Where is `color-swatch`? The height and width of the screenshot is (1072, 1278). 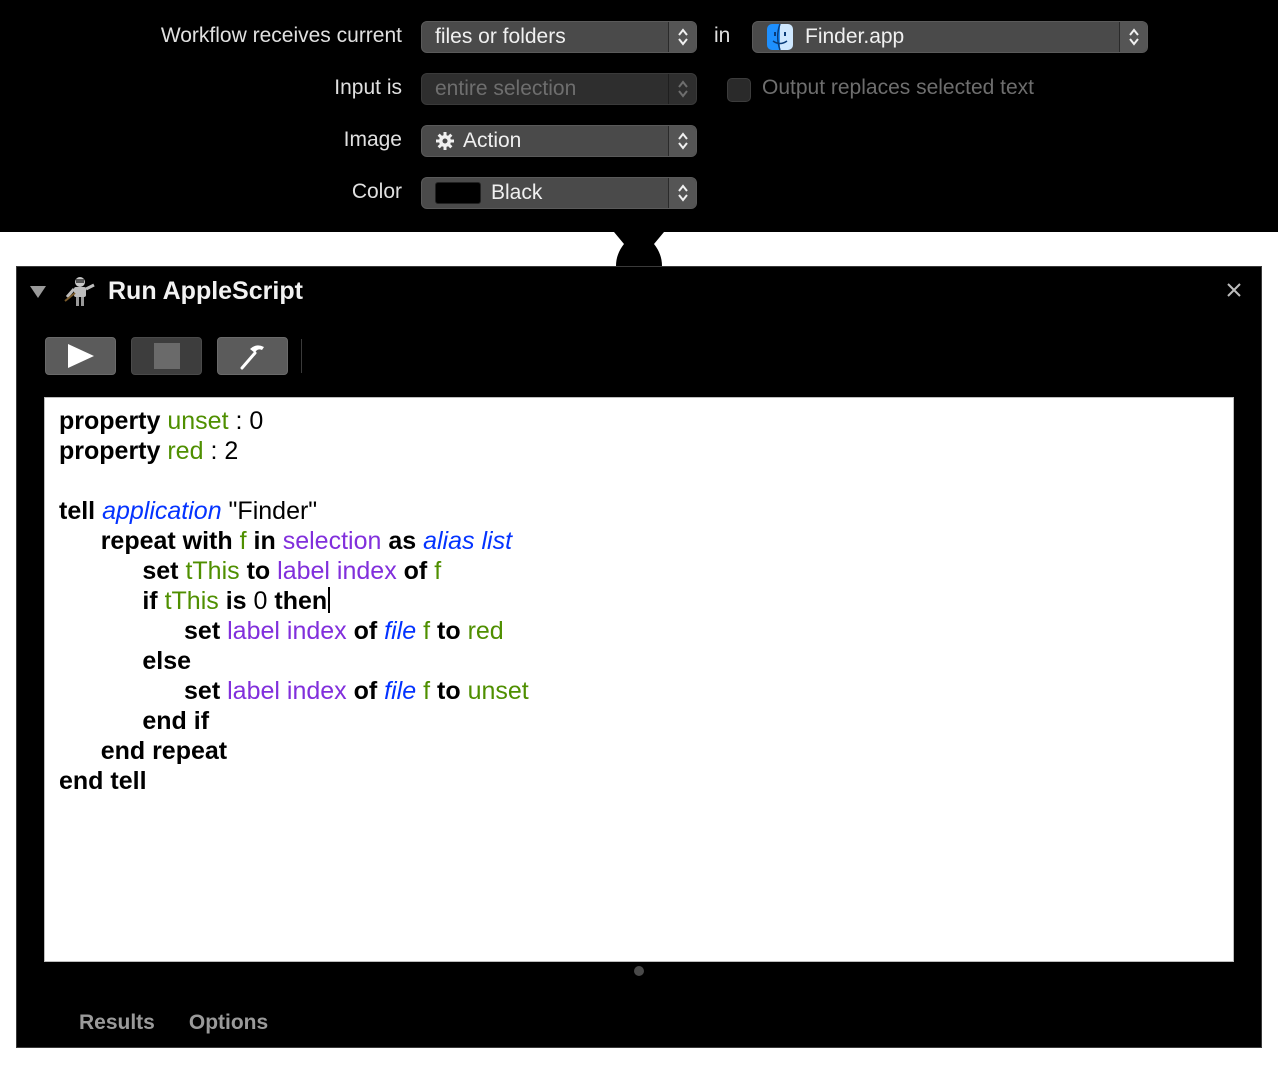 color-swatch is located at coordinates (458, 193).